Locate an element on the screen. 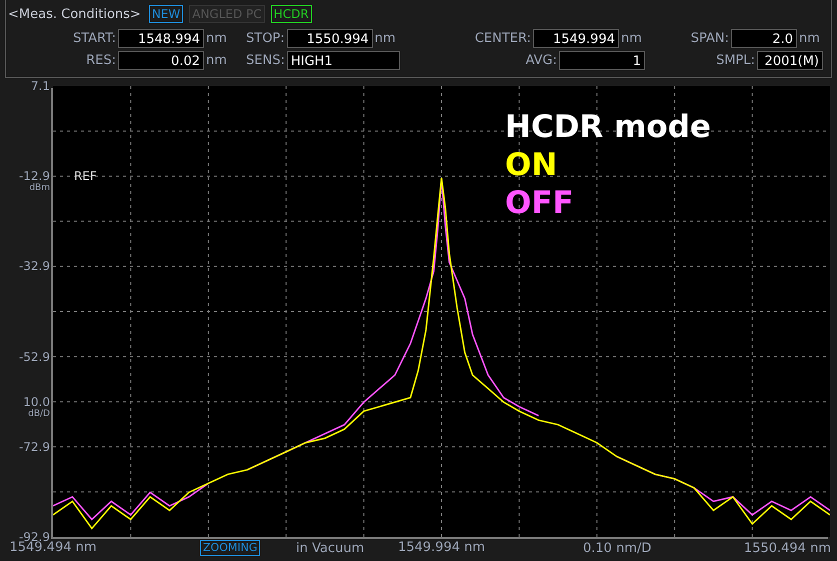  x-tick-label: 1549.494 nm is located at coordinates (53, 547).